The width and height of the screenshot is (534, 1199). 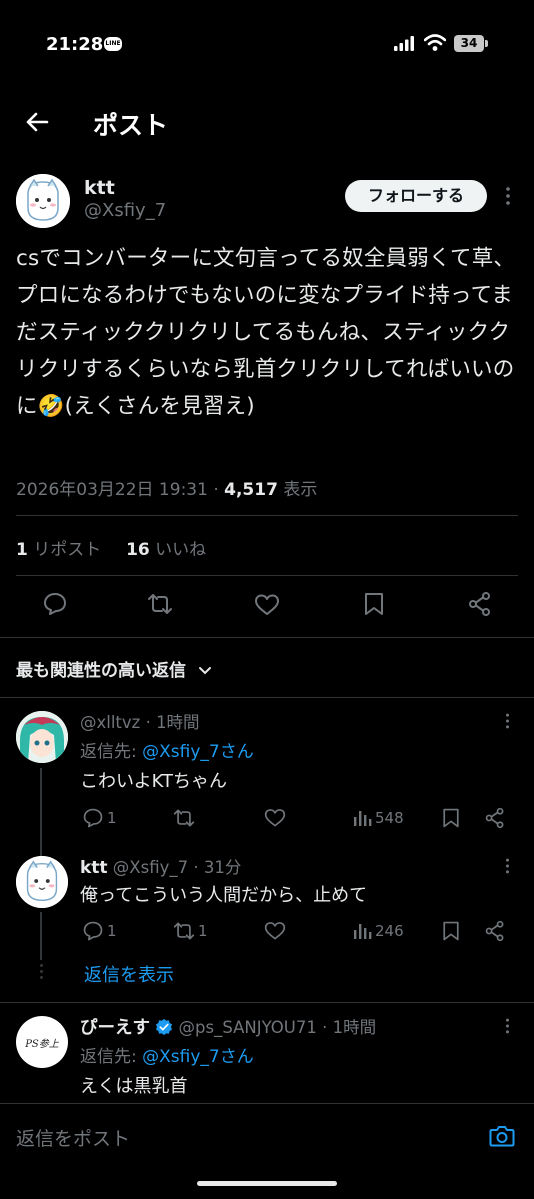 What do you see at coordinates (134, 1086) in the screenshot?
I see `reply-text: えくは黒乳首` at bounding box center [134, 1086].